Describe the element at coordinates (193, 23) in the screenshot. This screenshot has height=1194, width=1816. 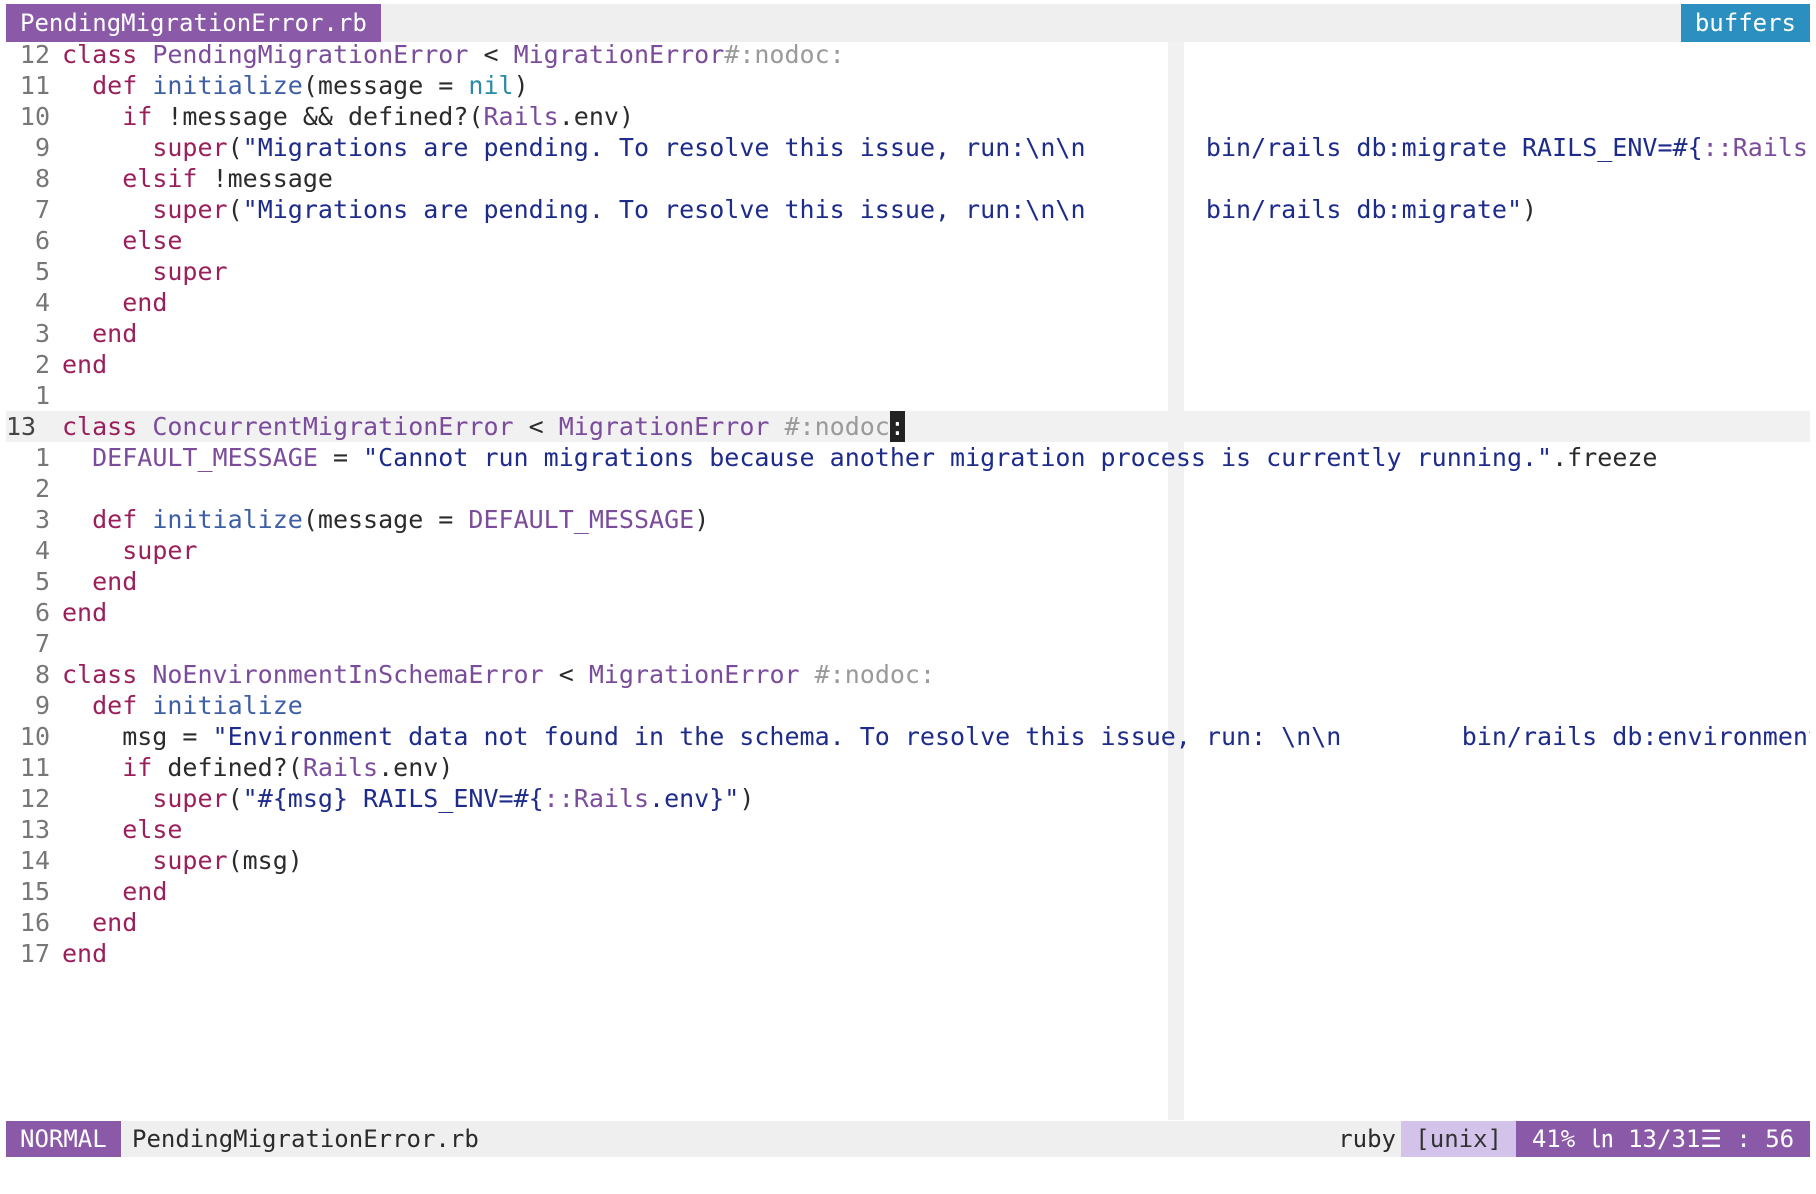
I see `tab-active-file: PendingMigrationError.rb` at that location.